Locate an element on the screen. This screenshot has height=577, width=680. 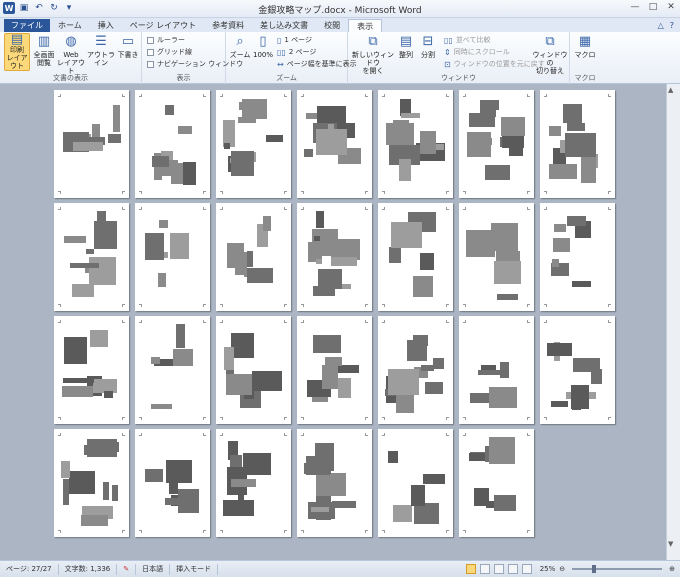
draft-view-icon is located at coordinates (526, 569).